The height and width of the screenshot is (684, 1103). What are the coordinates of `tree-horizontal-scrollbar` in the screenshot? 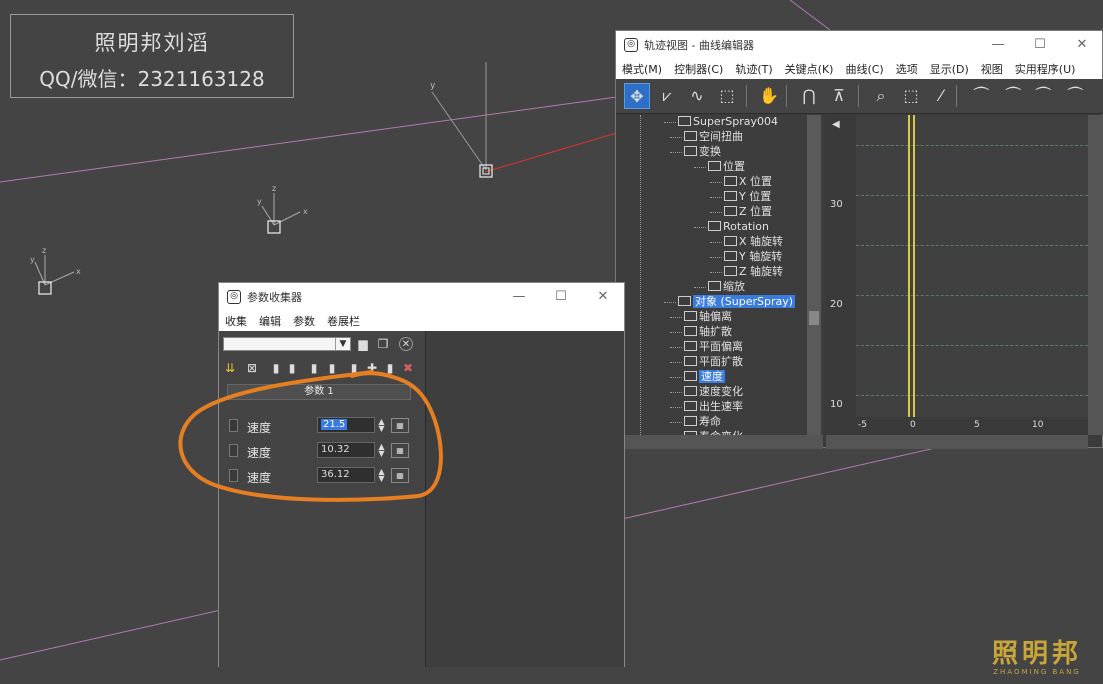 It's located at (719, 442).